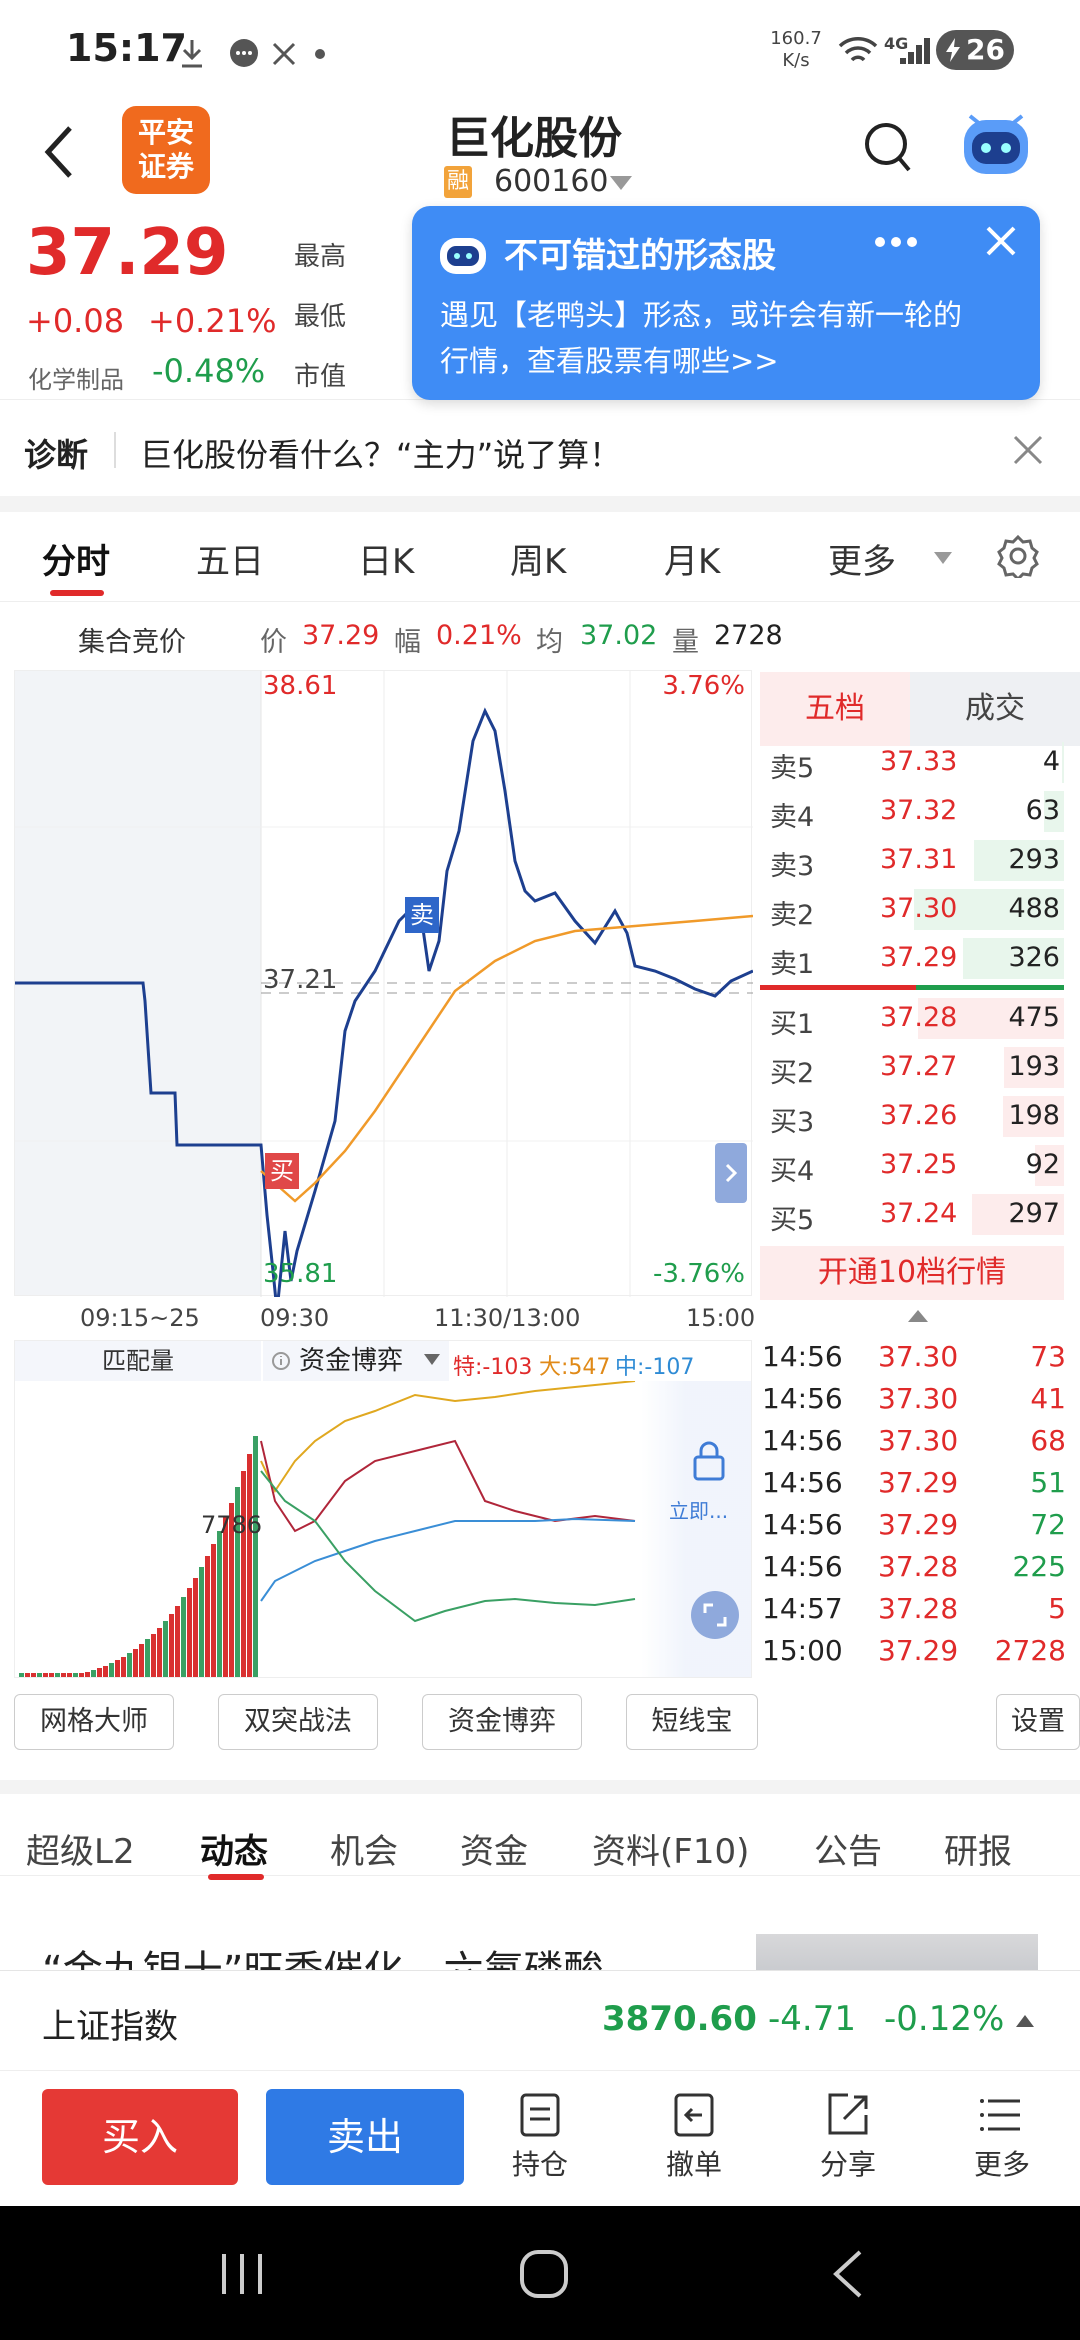  I want to click on sector-name: 化学制品, so click(76, 377).